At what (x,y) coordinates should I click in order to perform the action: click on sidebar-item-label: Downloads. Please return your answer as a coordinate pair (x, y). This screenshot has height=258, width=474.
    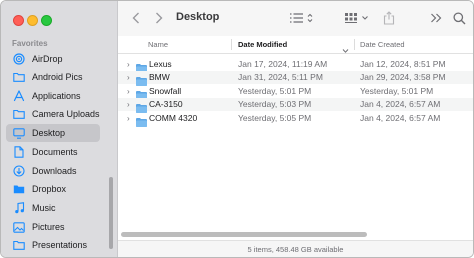
    Looking at the image, I should click on (54, 171).